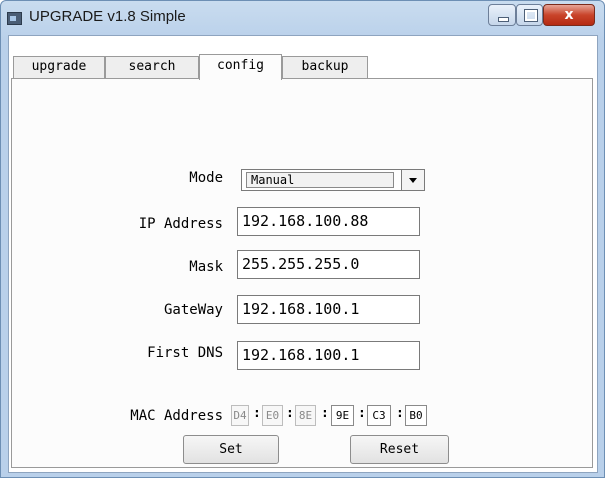 The width and height of the screenshot is (605, 478). What do you see at coordinates (206, 178) in the screenshot?
I see `mode-label: Mode` at bounding box center [206, 178].